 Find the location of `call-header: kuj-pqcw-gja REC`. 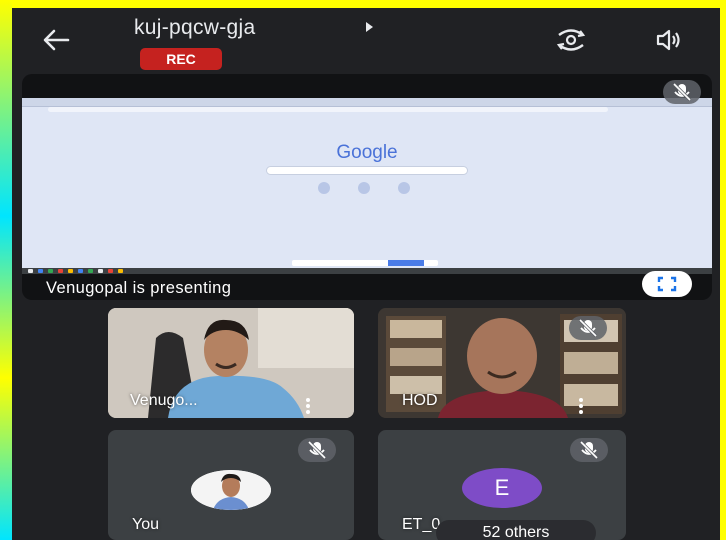

call-header: kuj-pqcw-gja REC is located at coordinates (366, 41).